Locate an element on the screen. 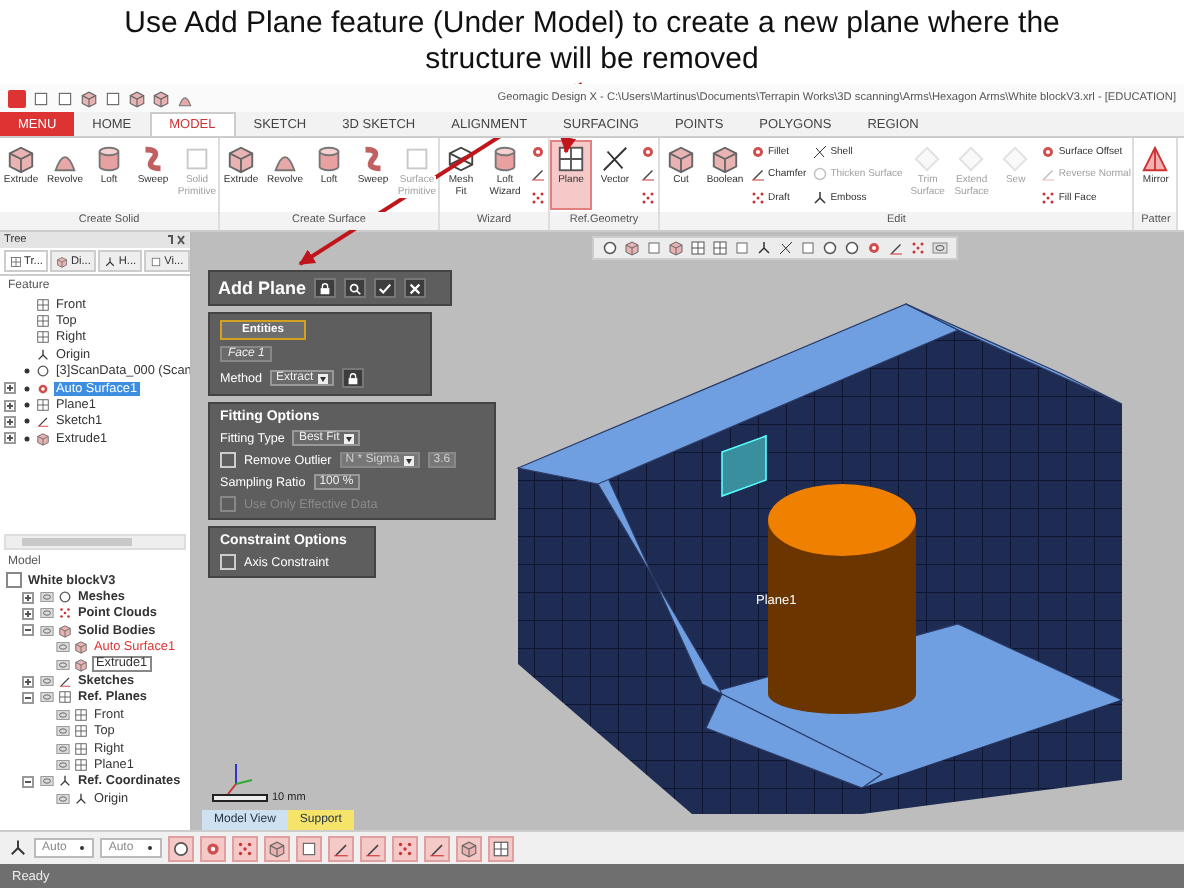  search-icon is located at coordinates (355, 288).